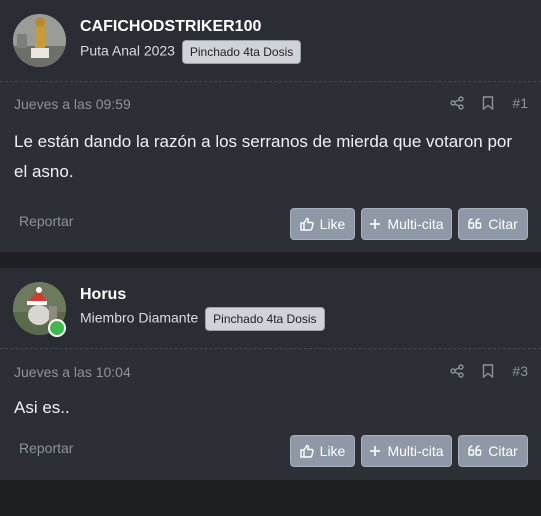 Image resolution: width=541 pixels, height=516 pixels. I want to click on post-content: Asi es.., so click(42, 407).